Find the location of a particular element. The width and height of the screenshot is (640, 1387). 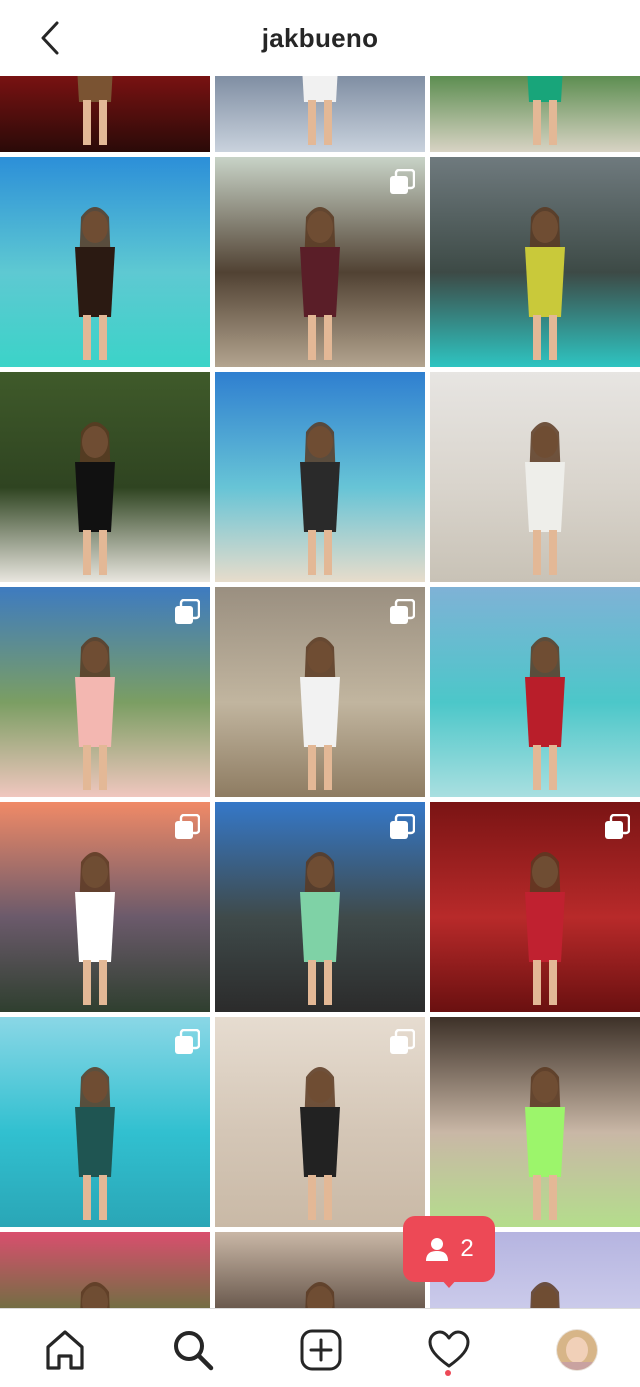

person-icon is located at coordinates (437, 1249).